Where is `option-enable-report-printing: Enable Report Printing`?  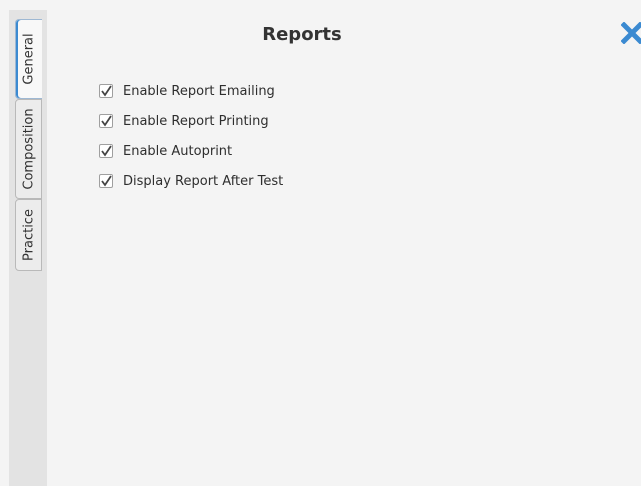
option-enable-report-printing: Enable Report Printing is located at coordinates (191, 121).